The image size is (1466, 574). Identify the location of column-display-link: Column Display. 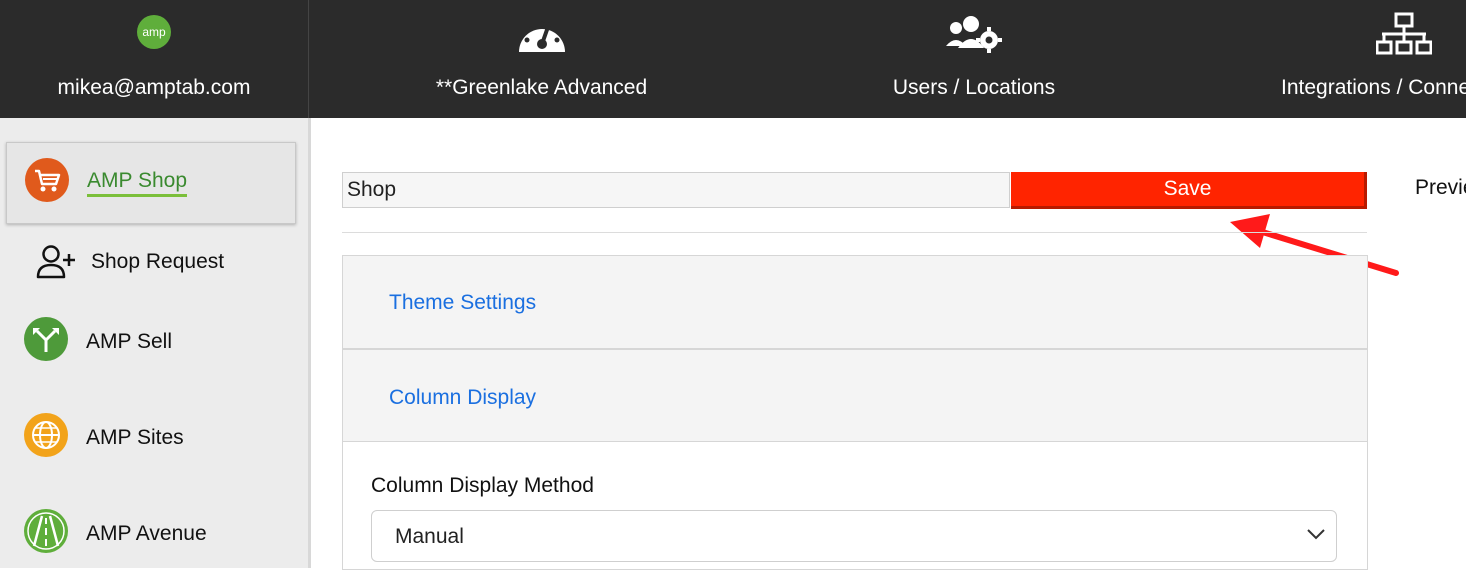
(462, 398).